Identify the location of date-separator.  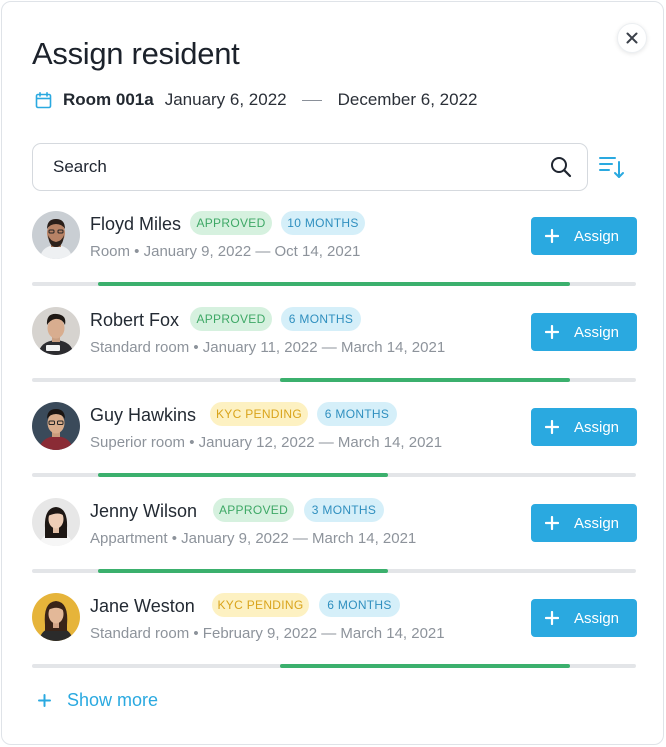
(311, 100).